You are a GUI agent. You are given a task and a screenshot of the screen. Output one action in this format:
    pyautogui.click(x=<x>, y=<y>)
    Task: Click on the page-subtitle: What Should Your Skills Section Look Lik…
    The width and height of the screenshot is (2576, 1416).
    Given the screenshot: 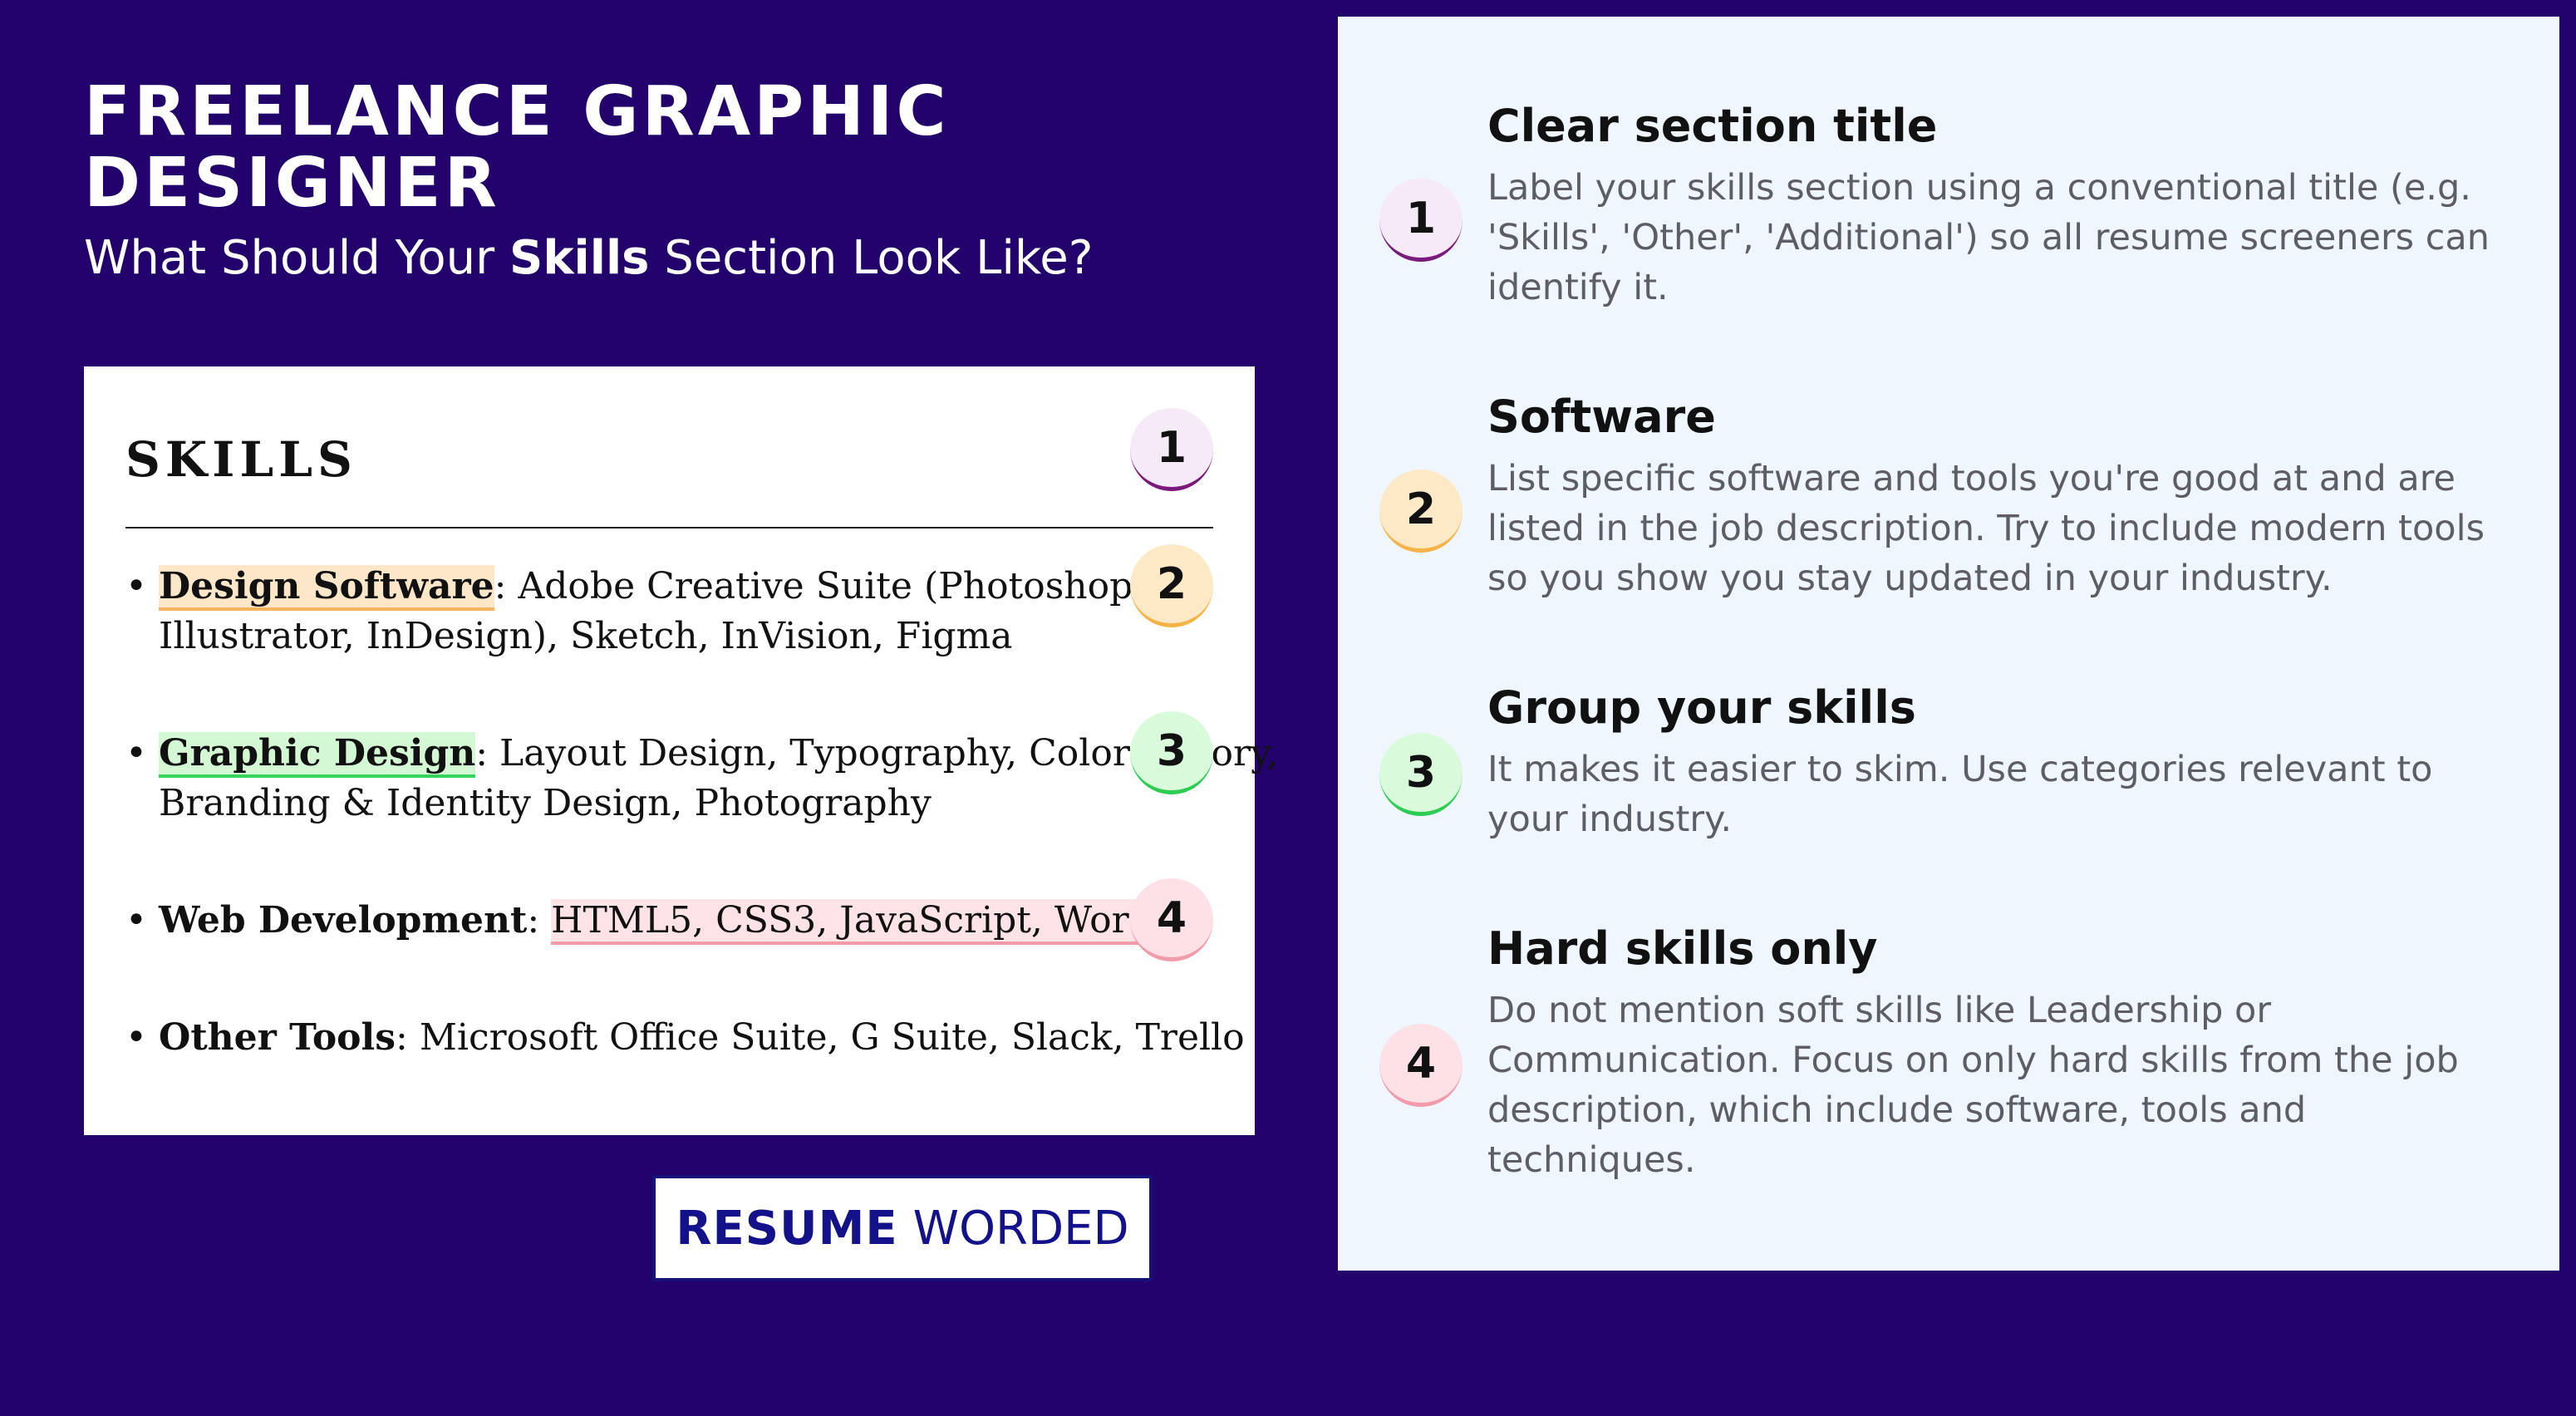 What is the action you would take?
    pyautogui.click(x=665, y=258)
    